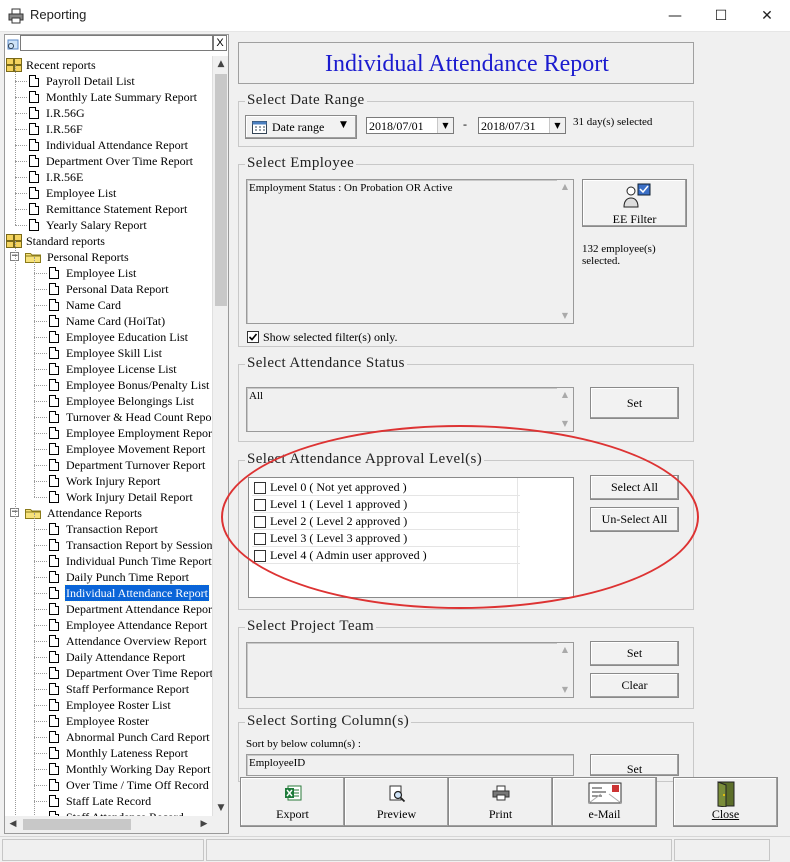 Image resolution: width=790 pixels, height=862 pixels. Describe the element at coordinates (221, 190) in the screenshot. I see `scroll-thumb` at that location.